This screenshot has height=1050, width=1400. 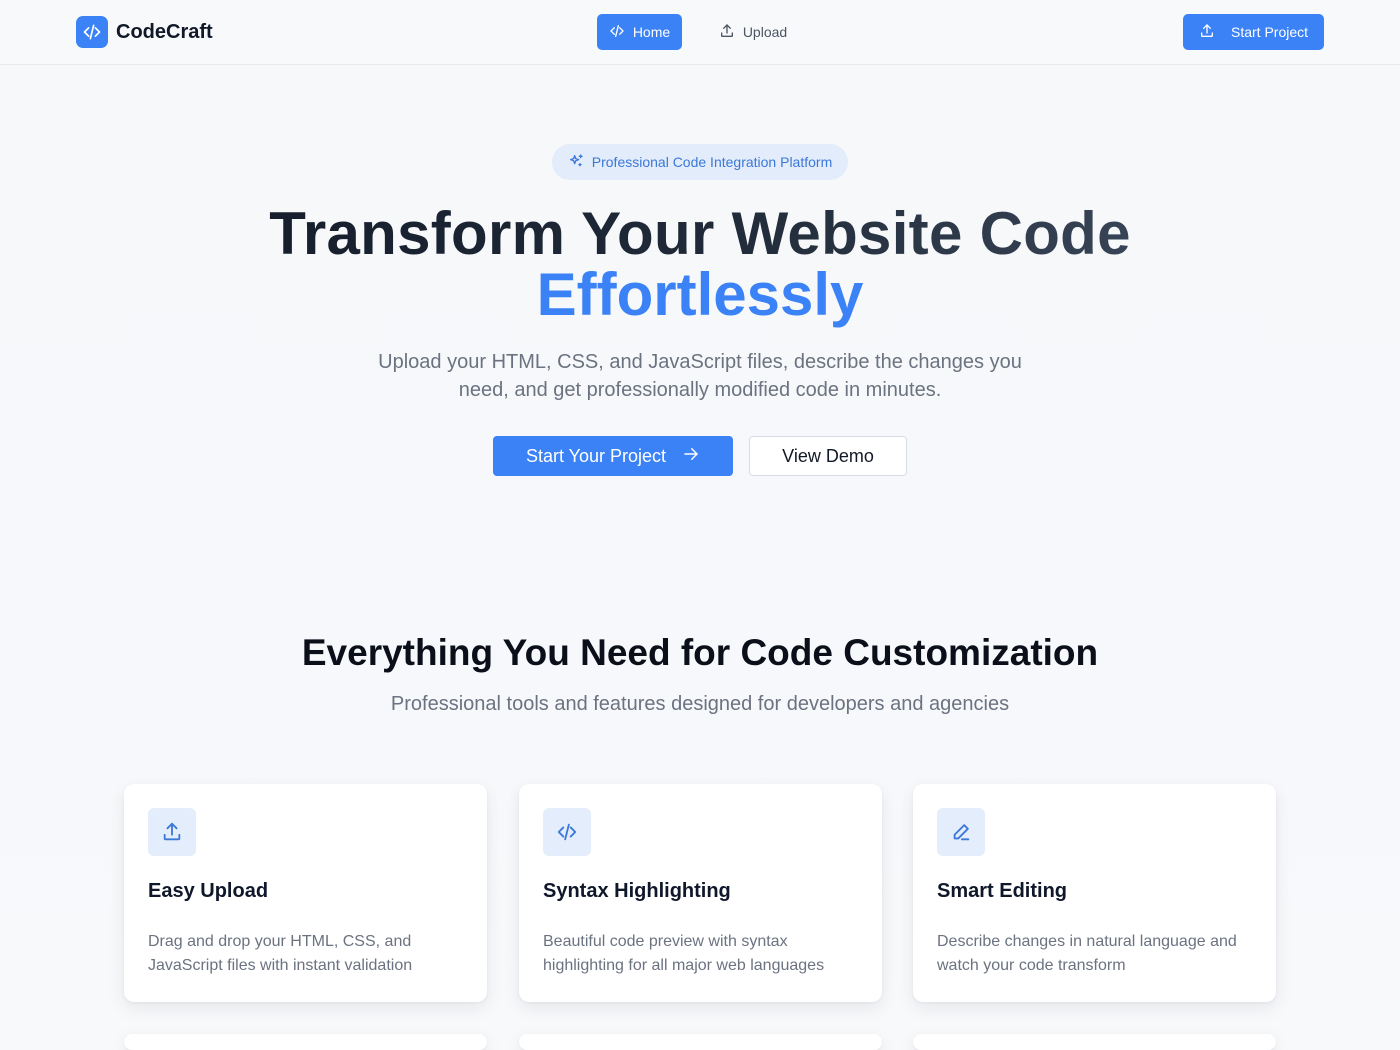 What do you see at coordinates (1002, 891) in the screenshot?
I see `feature-card-title: Smart Editing` at bounding box center [1002, 891].